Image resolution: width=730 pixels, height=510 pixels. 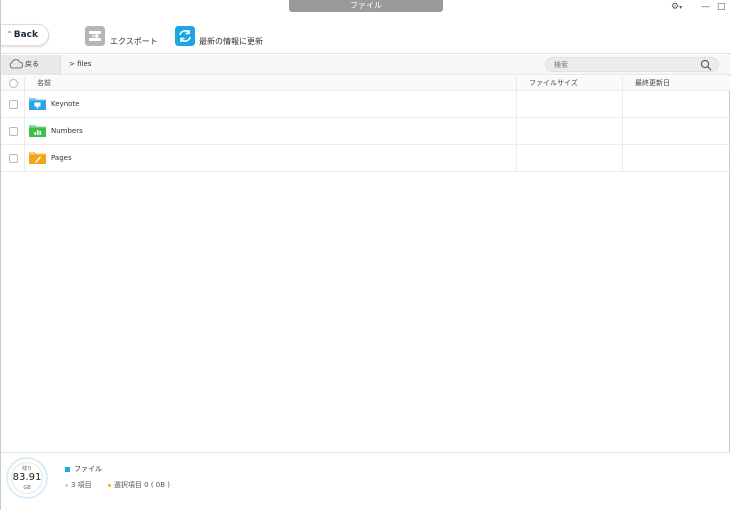 What do you see at coordinates (365, 104) in the screenshot?
I see `table-row: Keynote` at bounding box center [365, 104].